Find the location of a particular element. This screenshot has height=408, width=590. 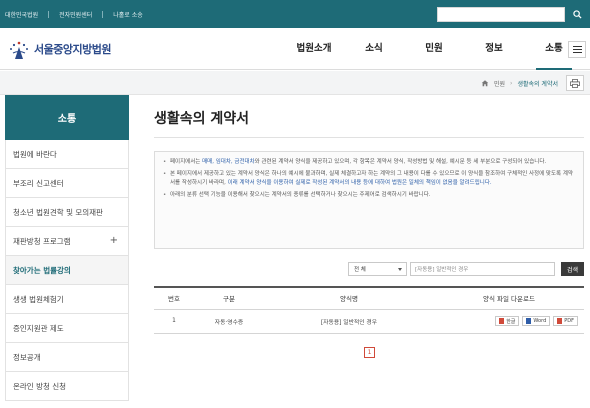

sidebar-item-youth-tour: 청소년 법원견학 및 모의재판 is located at coordinates (67, 212).